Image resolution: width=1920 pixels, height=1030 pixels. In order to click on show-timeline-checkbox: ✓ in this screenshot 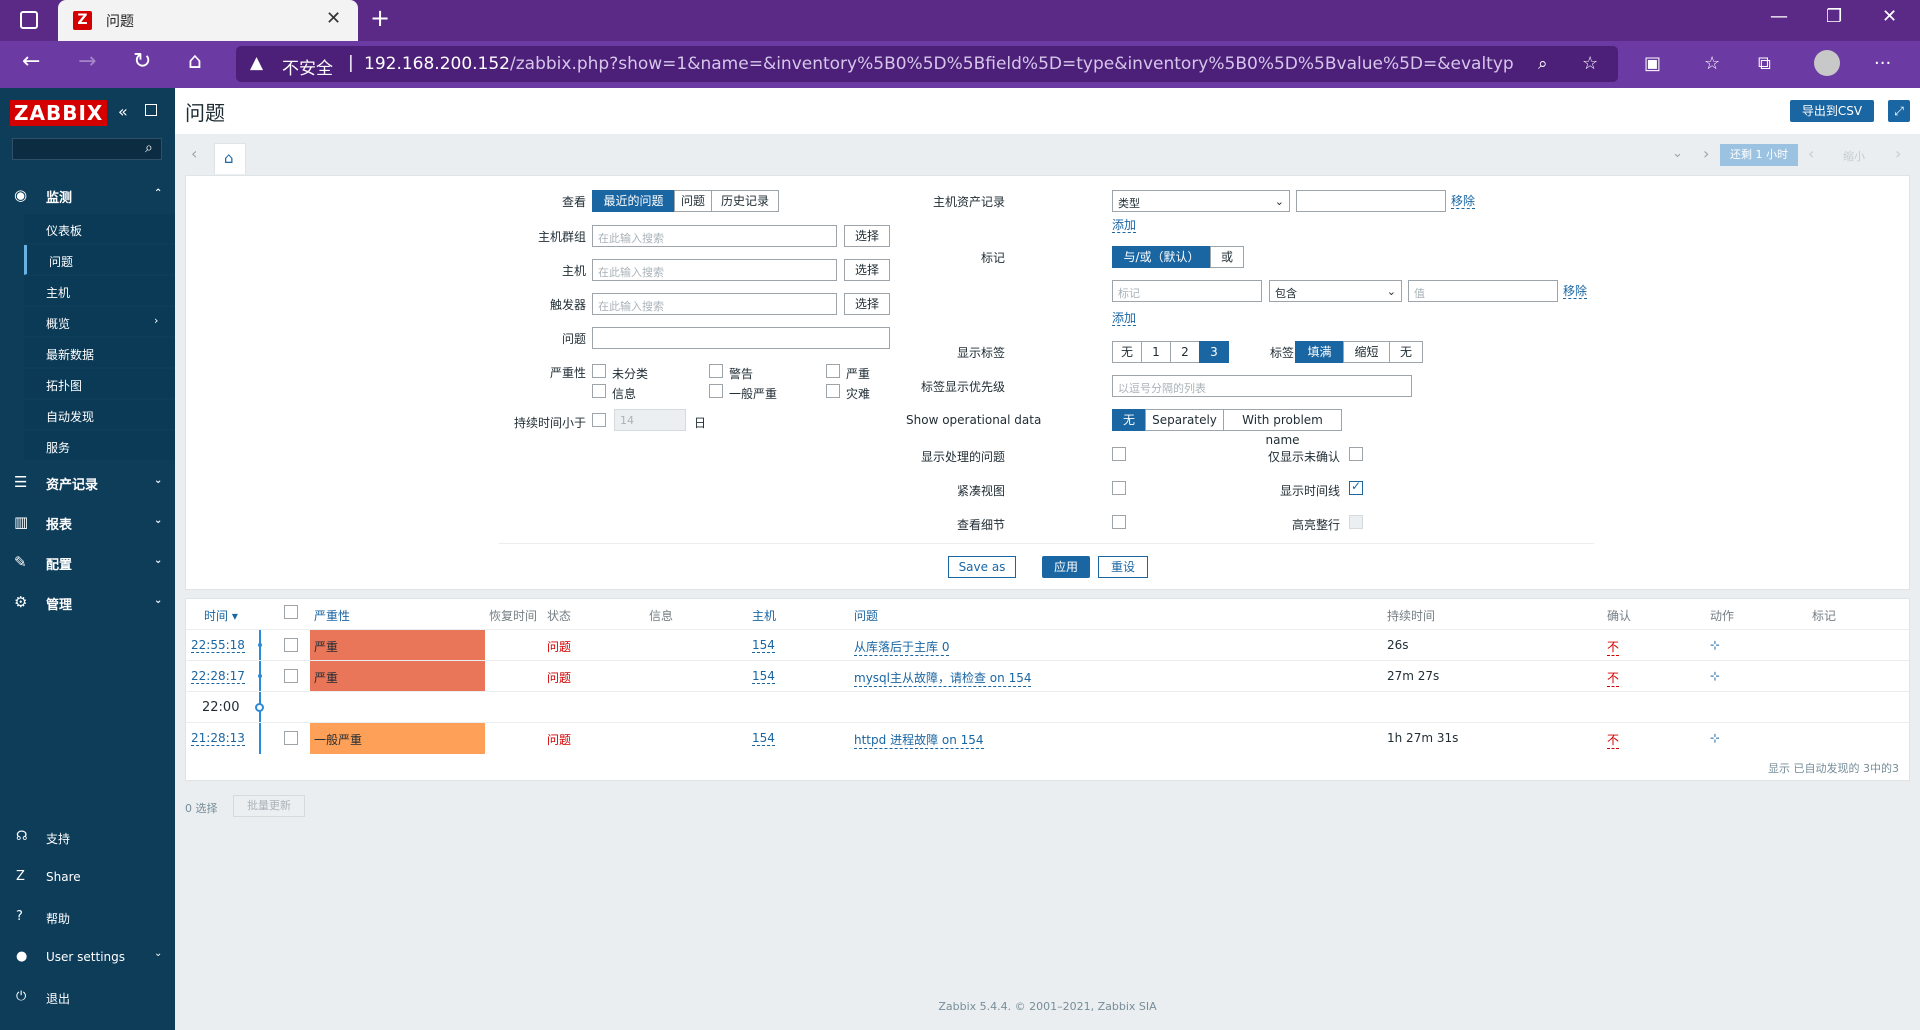, I will do `click(1356, 487)`.